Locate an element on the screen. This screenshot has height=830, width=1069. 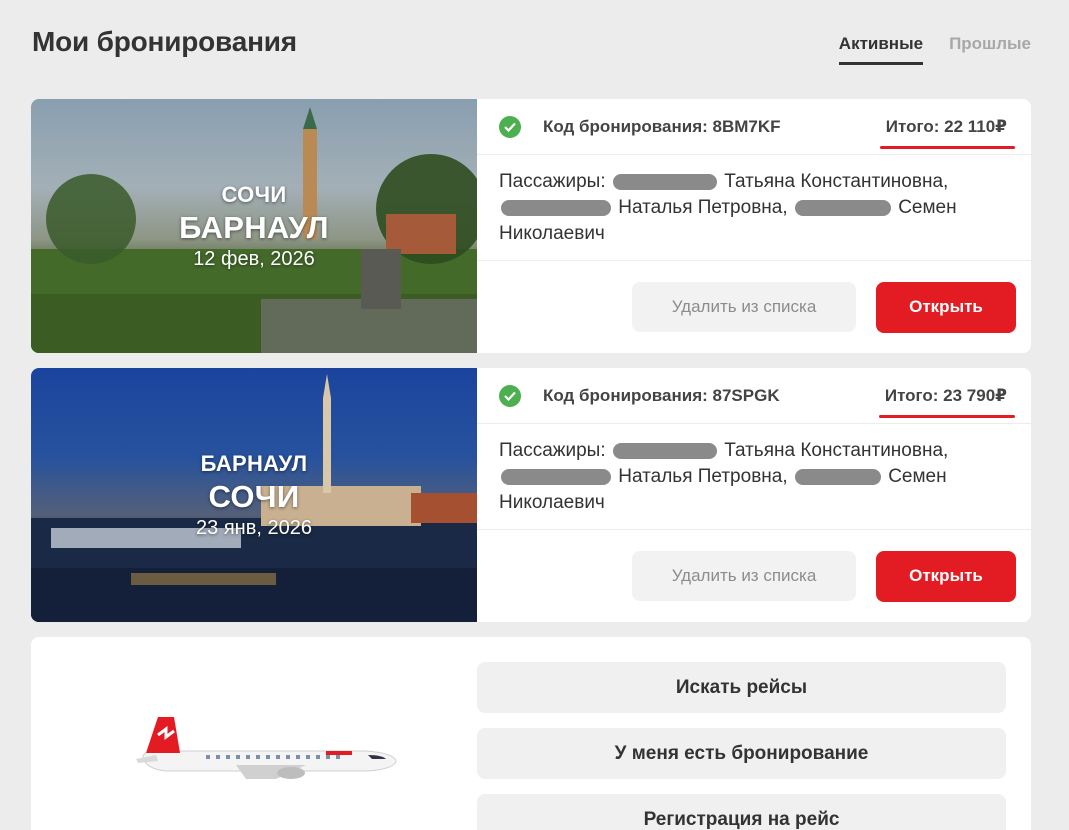
tab-past: Прошлые is located at coordinates (990, 49).